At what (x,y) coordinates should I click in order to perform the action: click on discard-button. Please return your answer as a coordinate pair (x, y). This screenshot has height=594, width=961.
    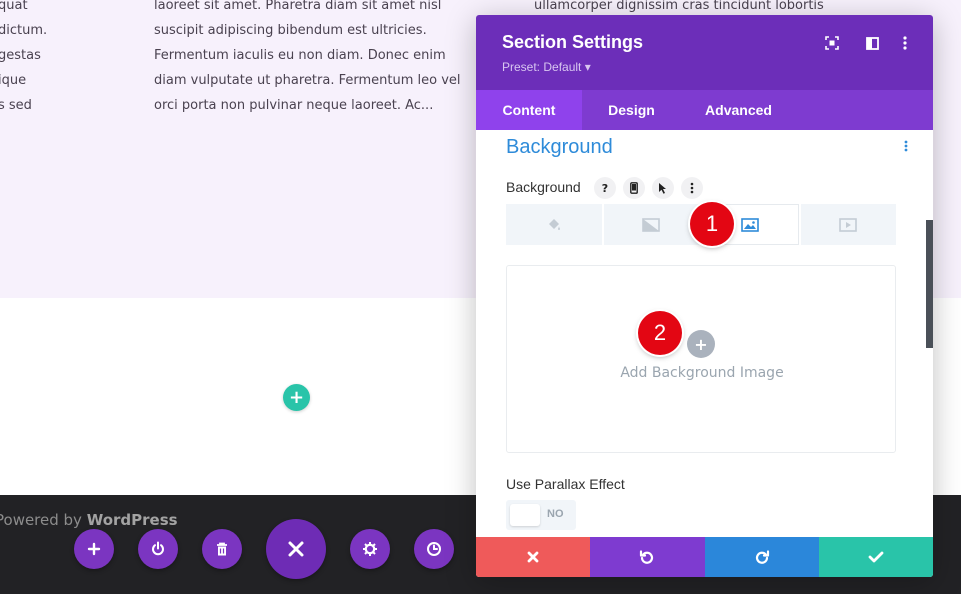
    Looking at the image, I should click on (533, 557).